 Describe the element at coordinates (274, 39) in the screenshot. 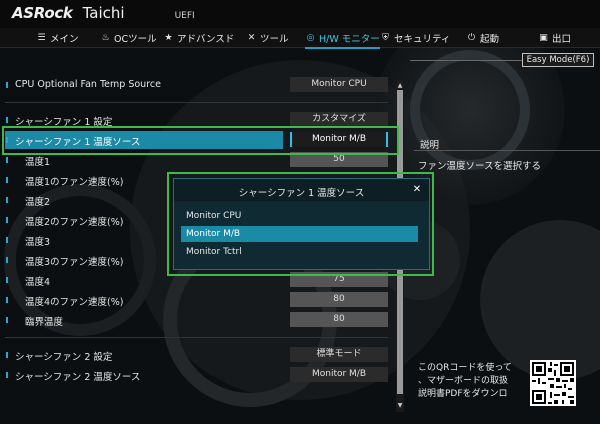

I see `tab-label: ツール` at that location.